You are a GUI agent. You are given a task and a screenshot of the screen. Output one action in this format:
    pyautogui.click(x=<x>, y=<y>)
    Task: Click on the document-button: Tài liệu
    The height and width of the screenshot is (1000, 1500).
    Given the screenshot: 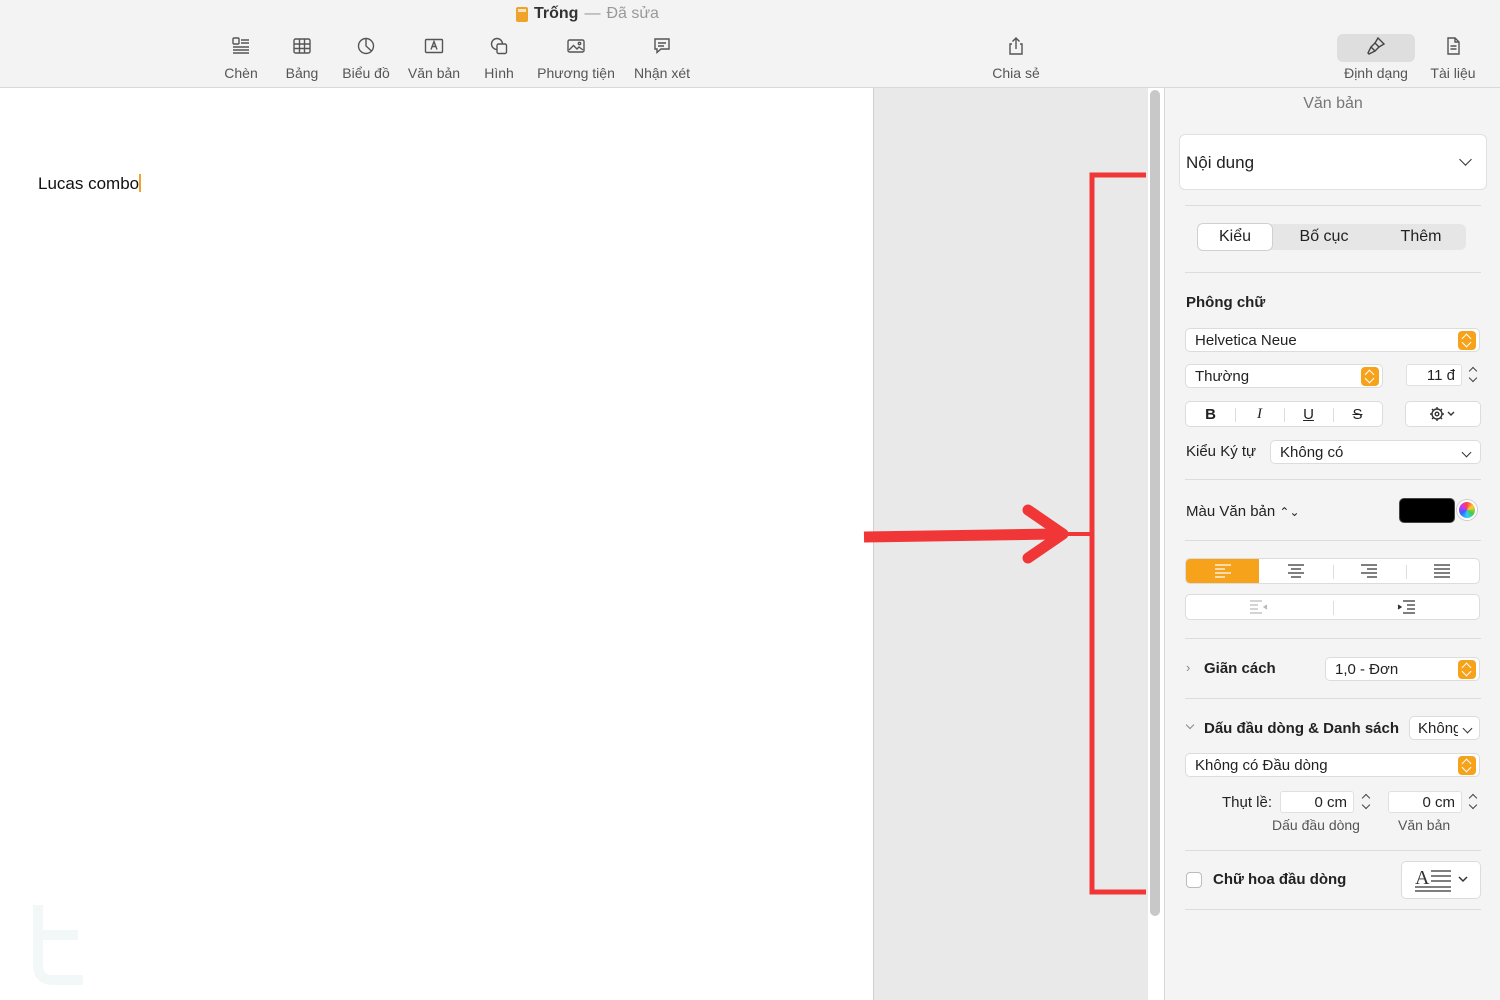 What is the action you would take?
    pyautogui.click(x=1453, y=58)
    